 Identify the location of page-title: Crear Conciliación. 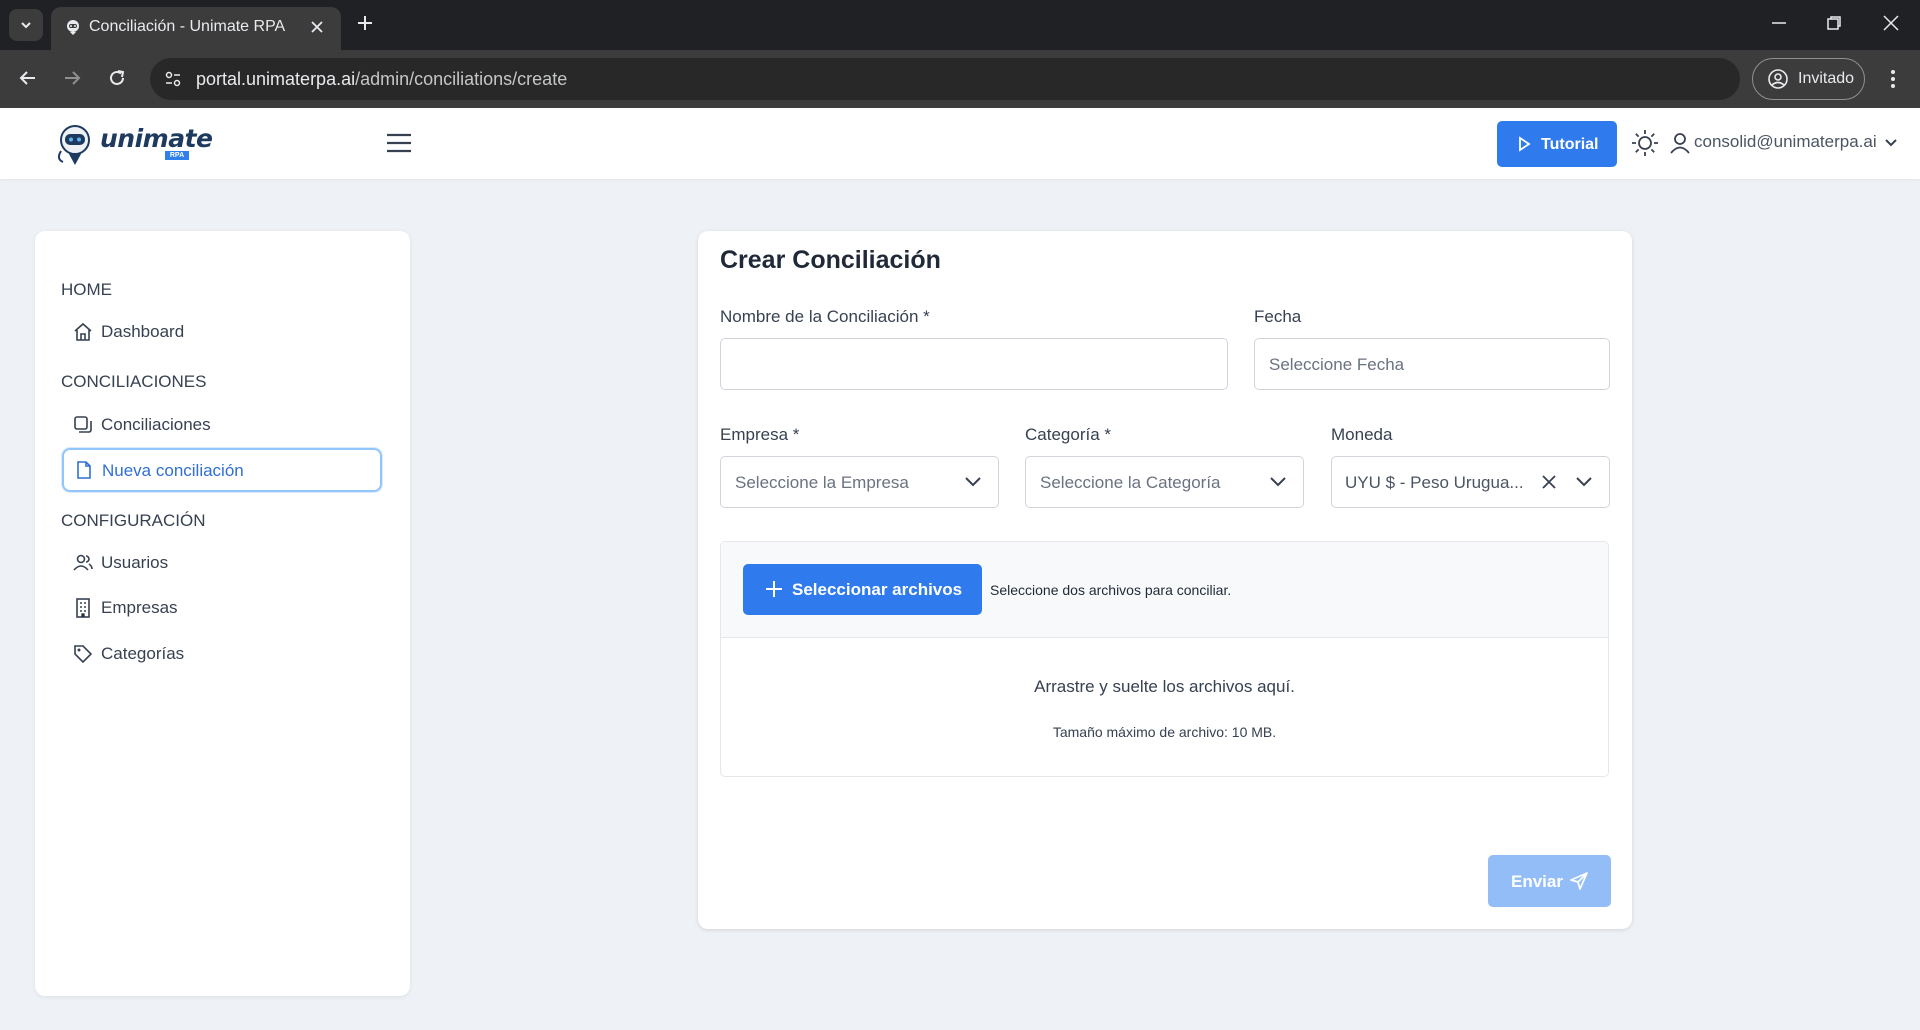
(830, 260).